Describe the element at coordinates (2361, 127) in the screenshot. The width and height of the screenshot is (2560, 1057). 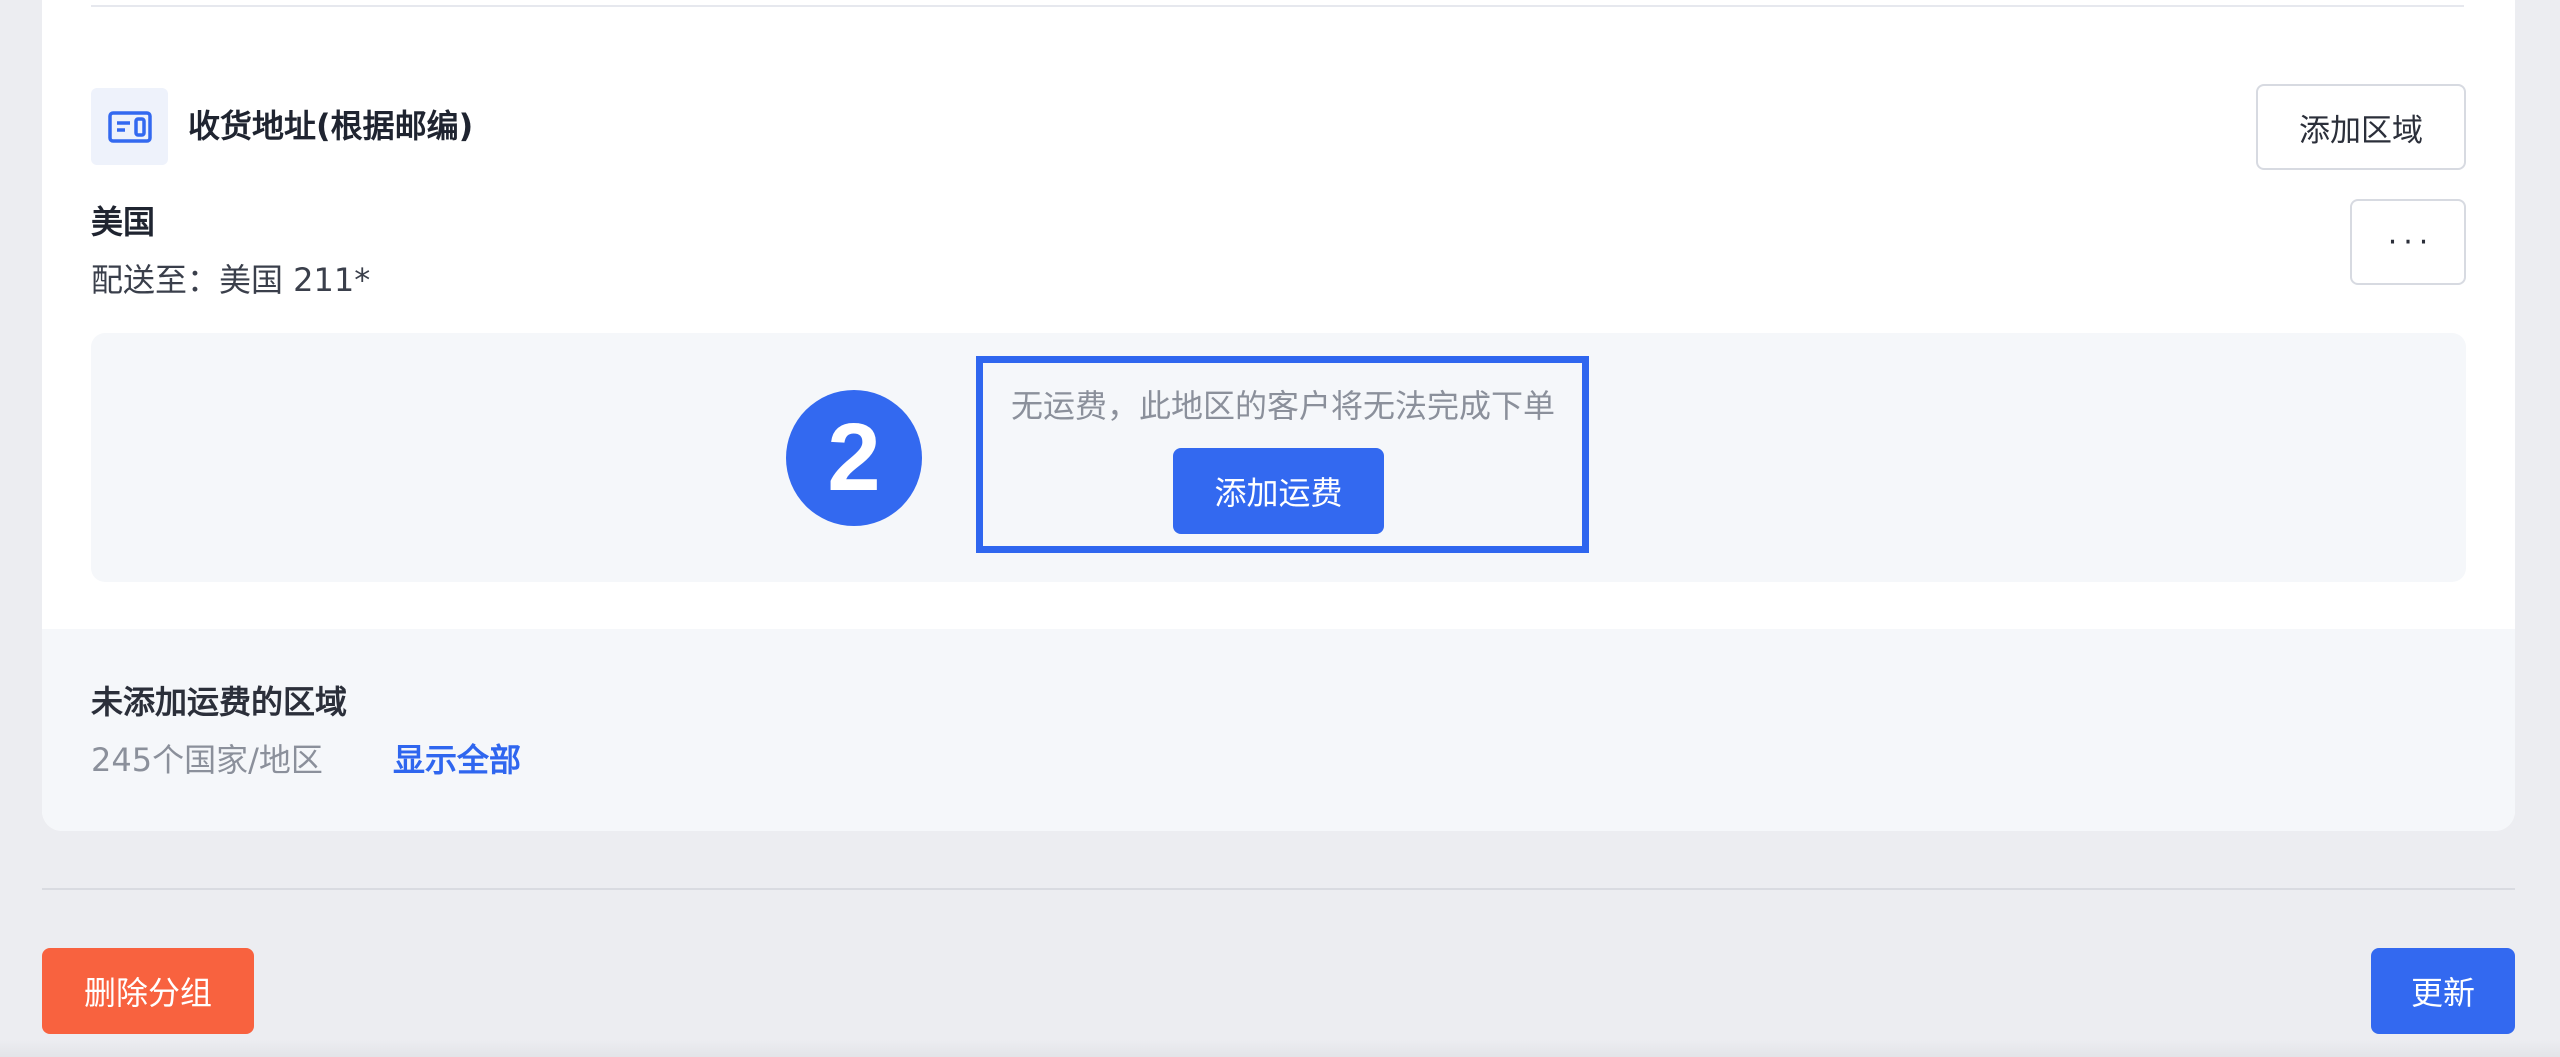
I see `add-region-button: 添加区域` at that location.